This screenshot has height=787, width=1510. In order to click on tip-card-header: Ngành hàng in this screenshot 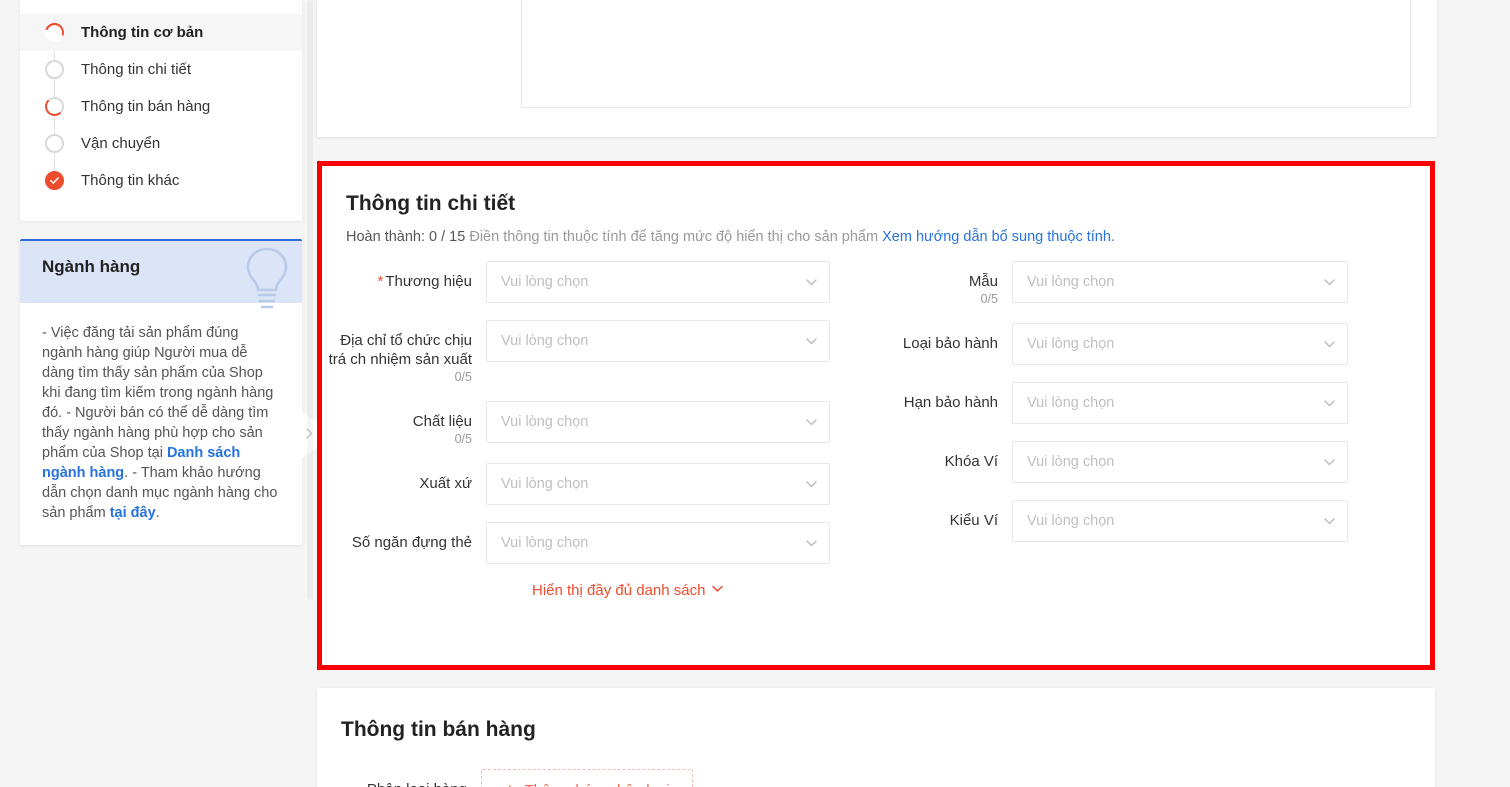, I will do `click(161, 275)`.